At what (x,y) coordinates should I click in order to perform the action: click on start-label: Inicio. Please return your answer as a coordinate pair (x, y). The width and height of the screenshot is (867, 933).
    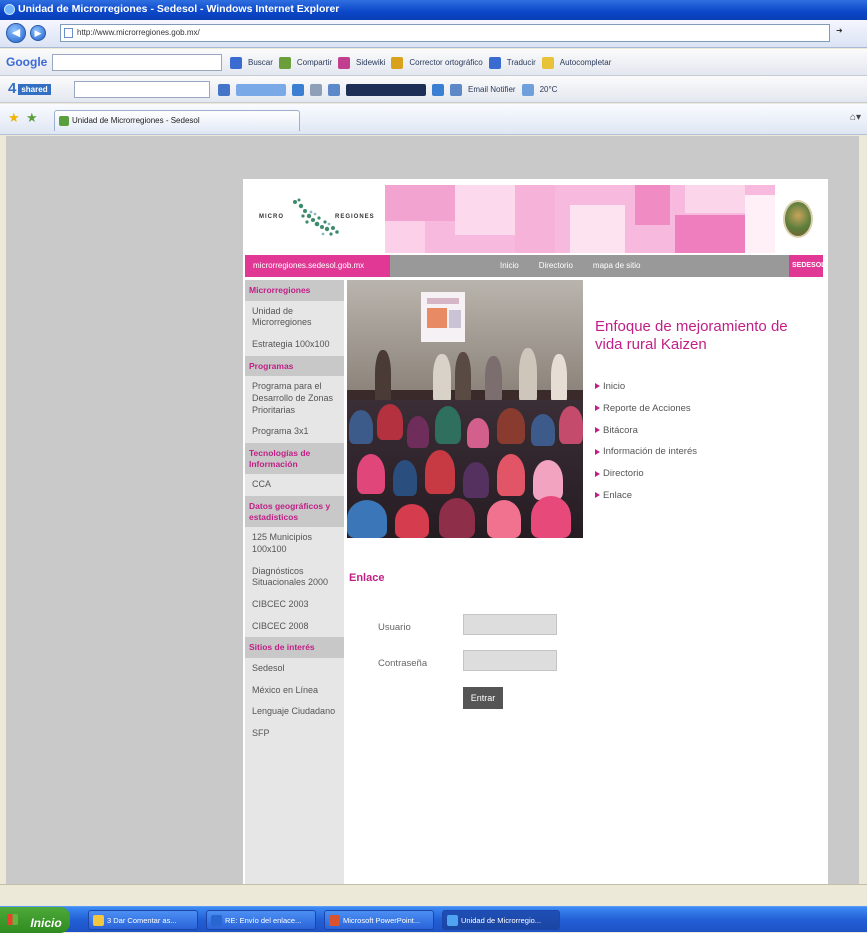
    Looking at the image, I should click on (46, 923).